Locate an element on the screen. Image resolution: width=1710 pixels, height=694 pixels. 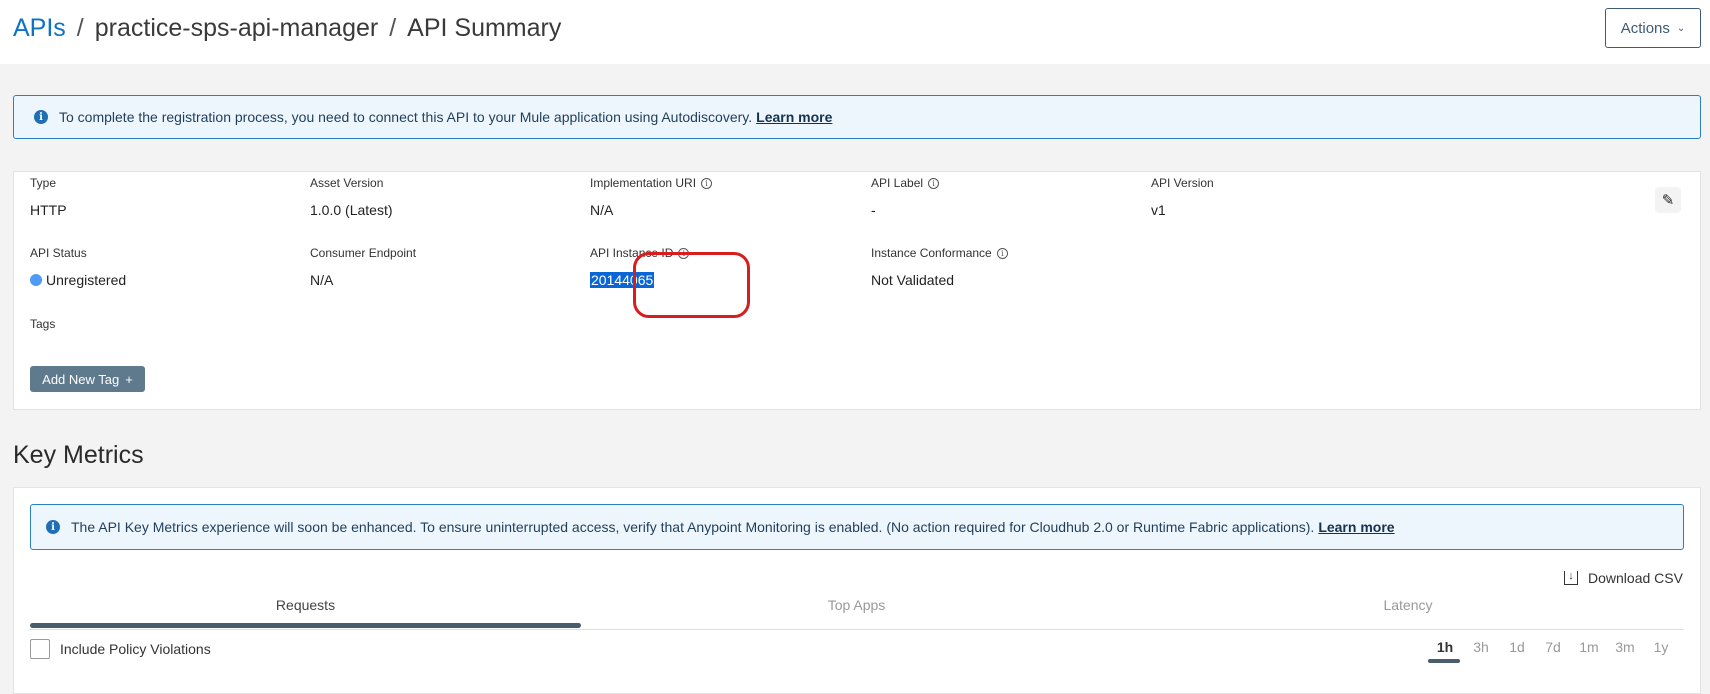
field-label: Tags is located at coordinates (43, 324).